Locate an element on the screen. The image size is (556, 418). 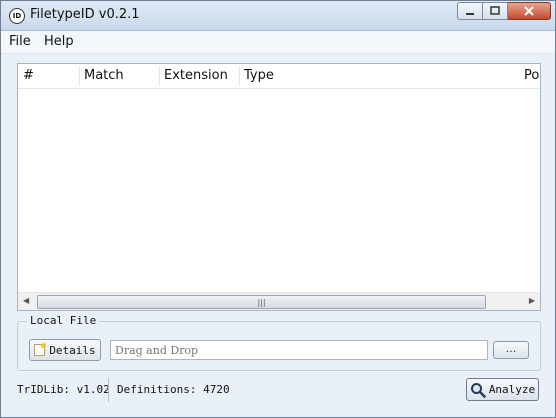
drag-drop-input is located at coordinates (299, 350).